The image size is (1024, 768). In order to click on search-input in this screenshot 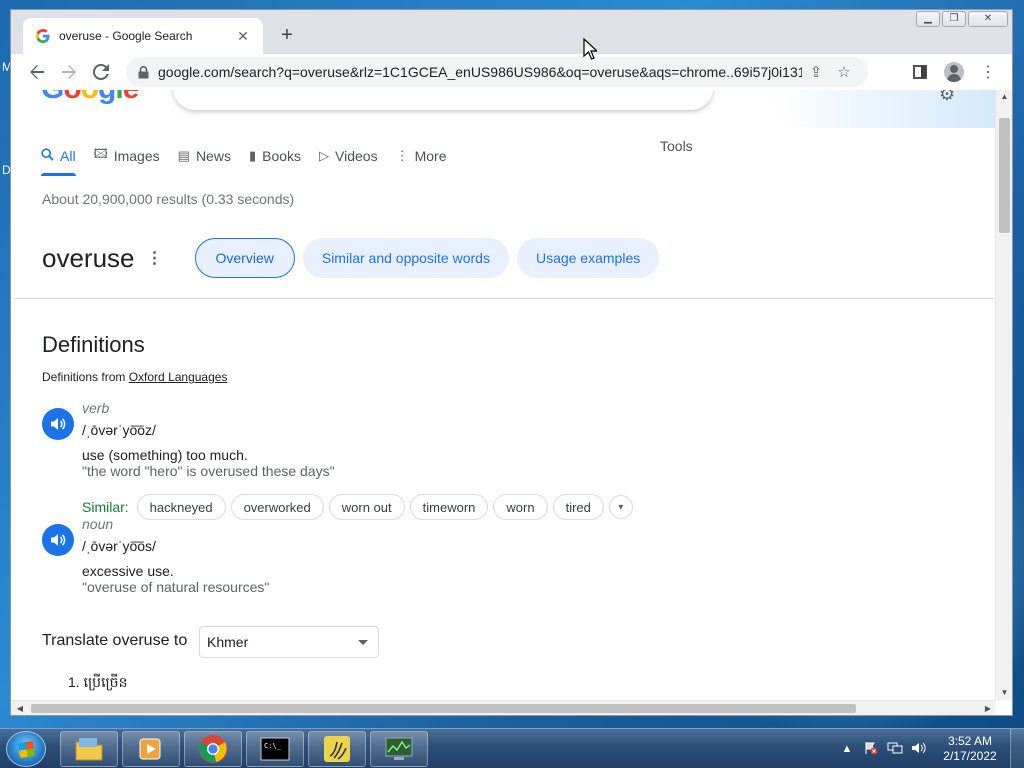, I will do `click(443, 100)`.